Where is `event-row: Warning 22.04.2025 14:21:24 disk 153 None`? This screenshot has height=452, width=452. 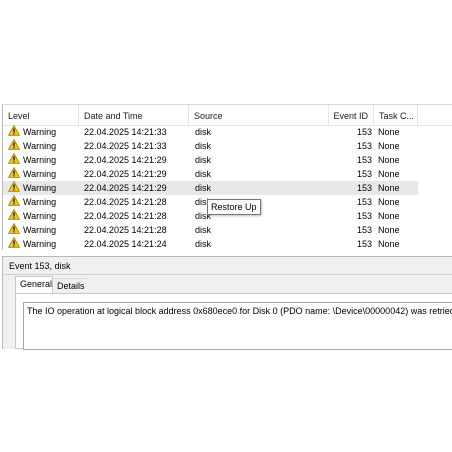
event-row: Warning 22.04.2025 14:21:24 disk 153 None is located at coordinates (210, 243).